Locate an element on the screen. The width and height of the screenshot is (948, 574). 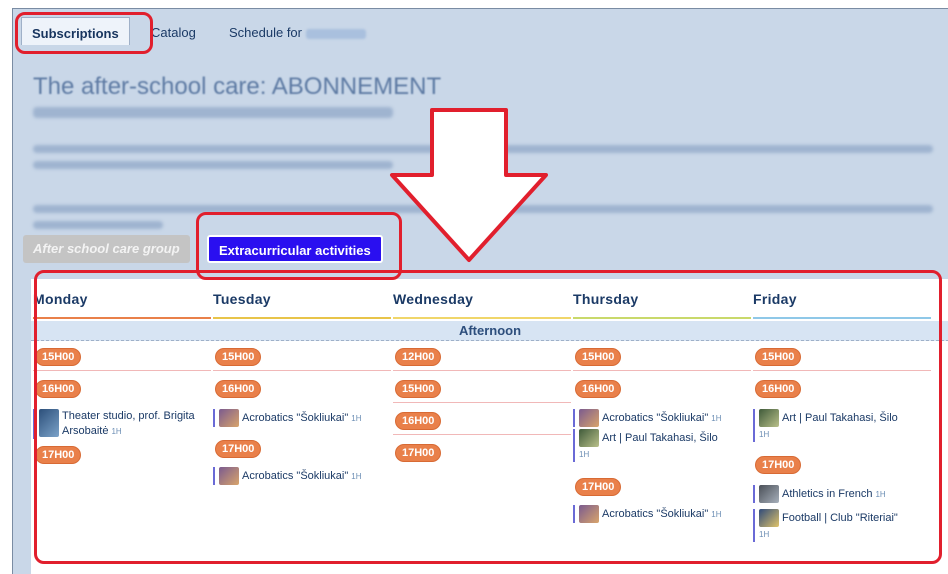
day-heading: Wednesday is located at coordinates (433, 299).